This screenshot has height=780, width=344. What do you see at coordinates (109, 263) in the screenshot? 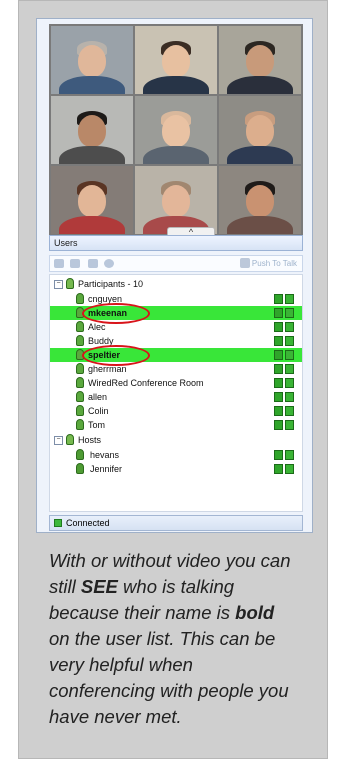
I see `user-info-icon` at bounding box center [109, 263].